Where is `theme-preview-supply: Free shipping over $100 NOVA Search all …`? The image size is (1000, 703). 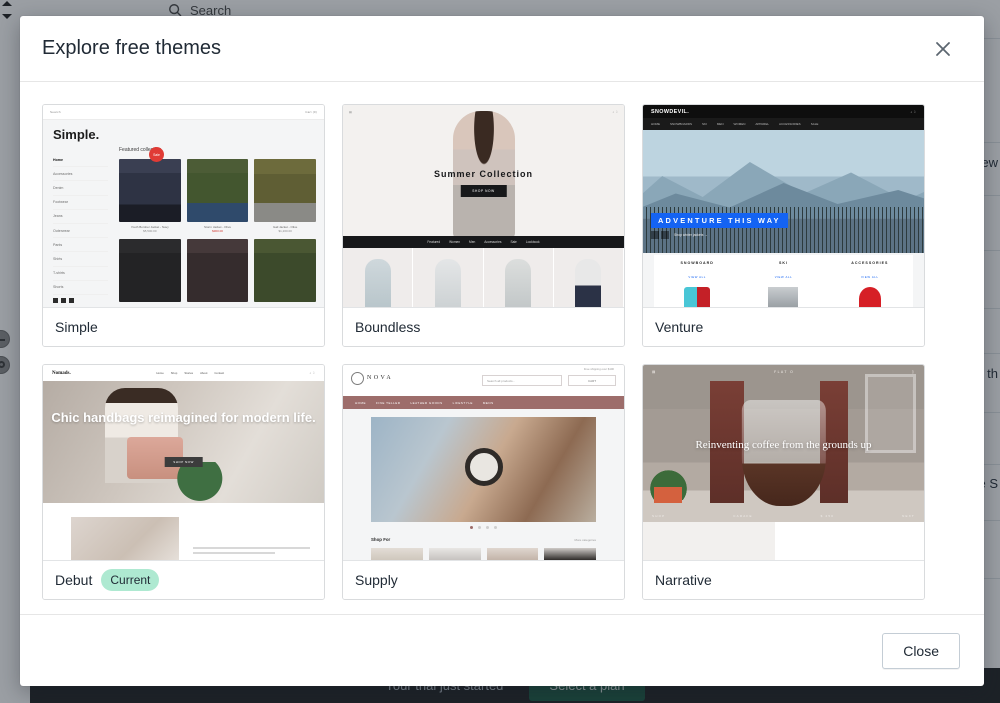 theme-preview-supply: Free shipping over $100 NOVA Search all … is located at coordinates (483, 463).